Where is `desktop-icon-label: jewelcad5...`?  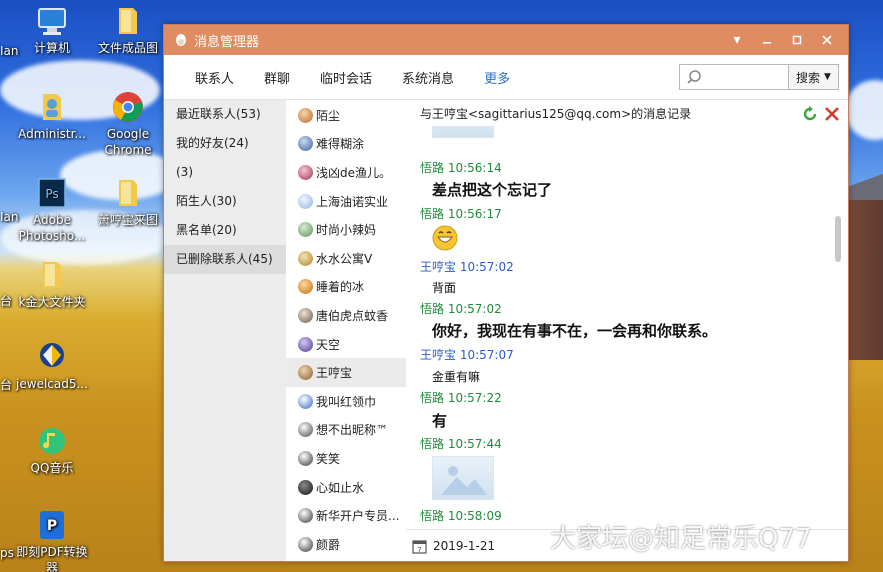 desktop-icon-label: jewelcad5... is located at coordinates (52, 384).